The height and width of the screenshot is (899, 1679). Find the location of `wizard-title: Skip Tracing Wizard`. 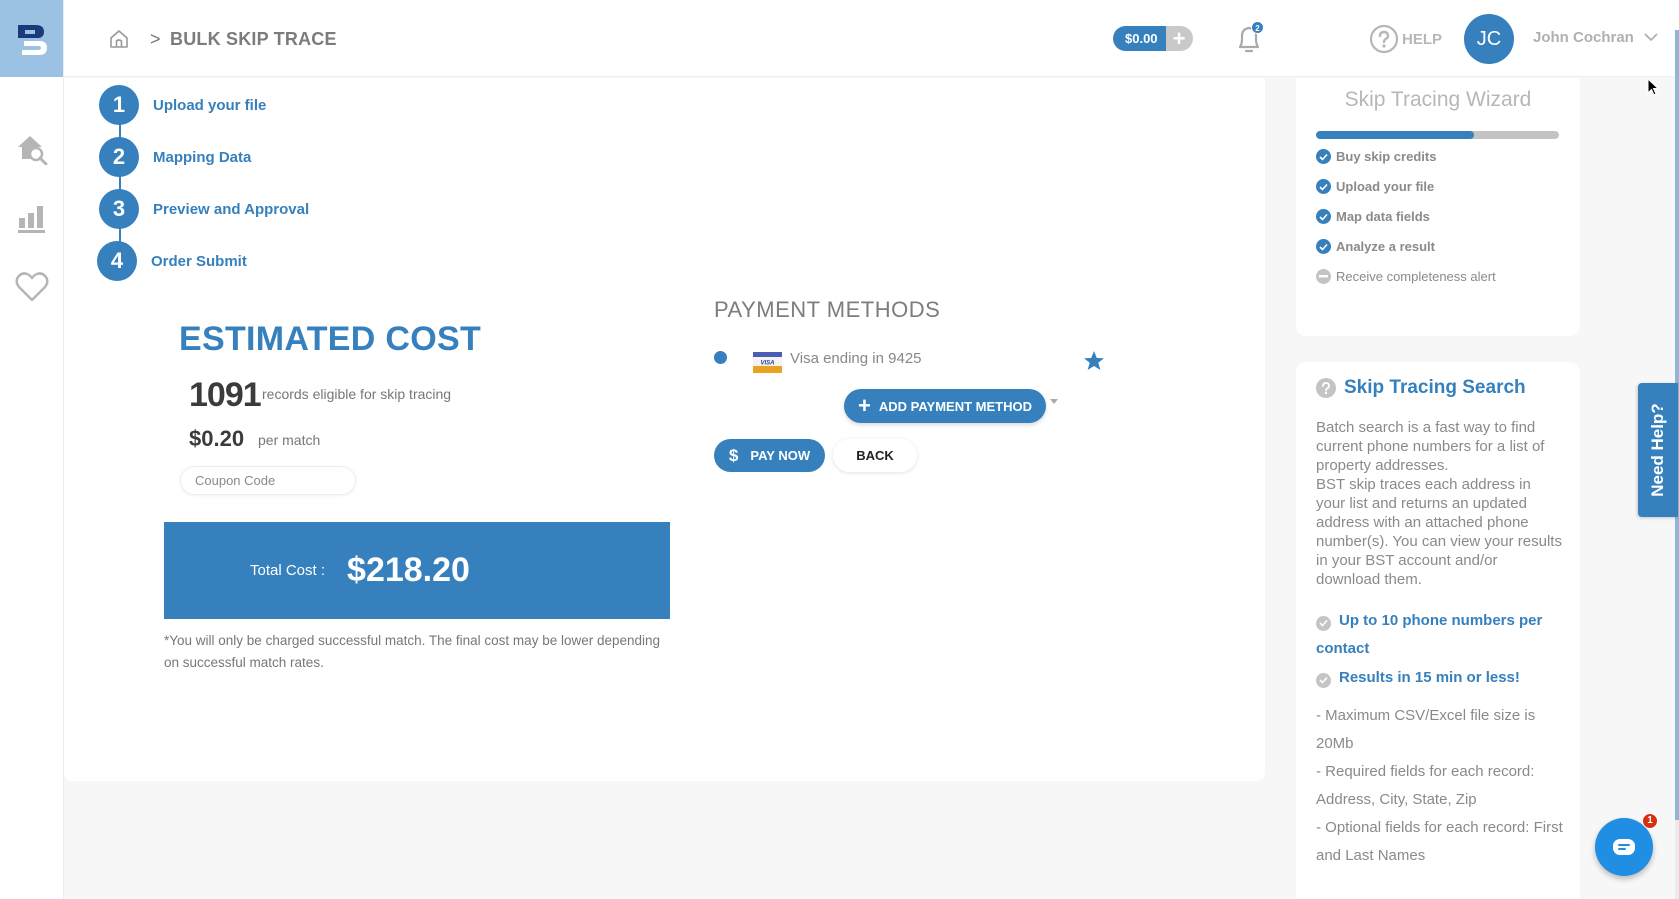

wizard-title: Skip Tracing Wizard is located at coordinates (1438, 99).